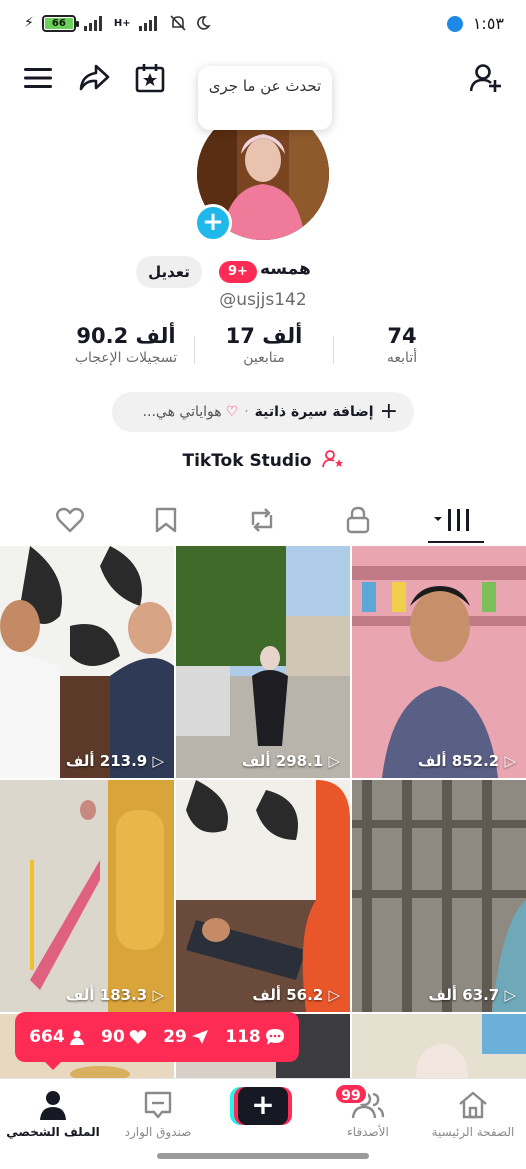 The height and width of the screenshot is (1169, 526). I want to click on calendar-star-icon, so click(150, 78).